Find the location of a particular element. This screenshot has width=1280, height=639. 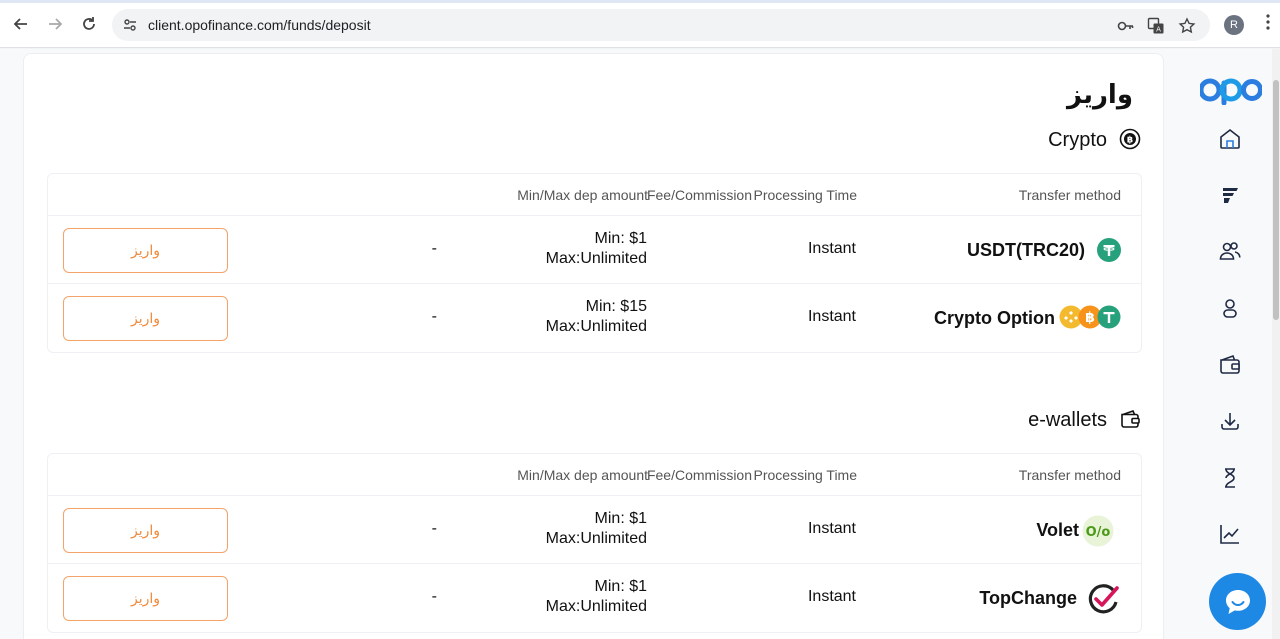

svg-text: O/o is located at coordinates (1098, 532).